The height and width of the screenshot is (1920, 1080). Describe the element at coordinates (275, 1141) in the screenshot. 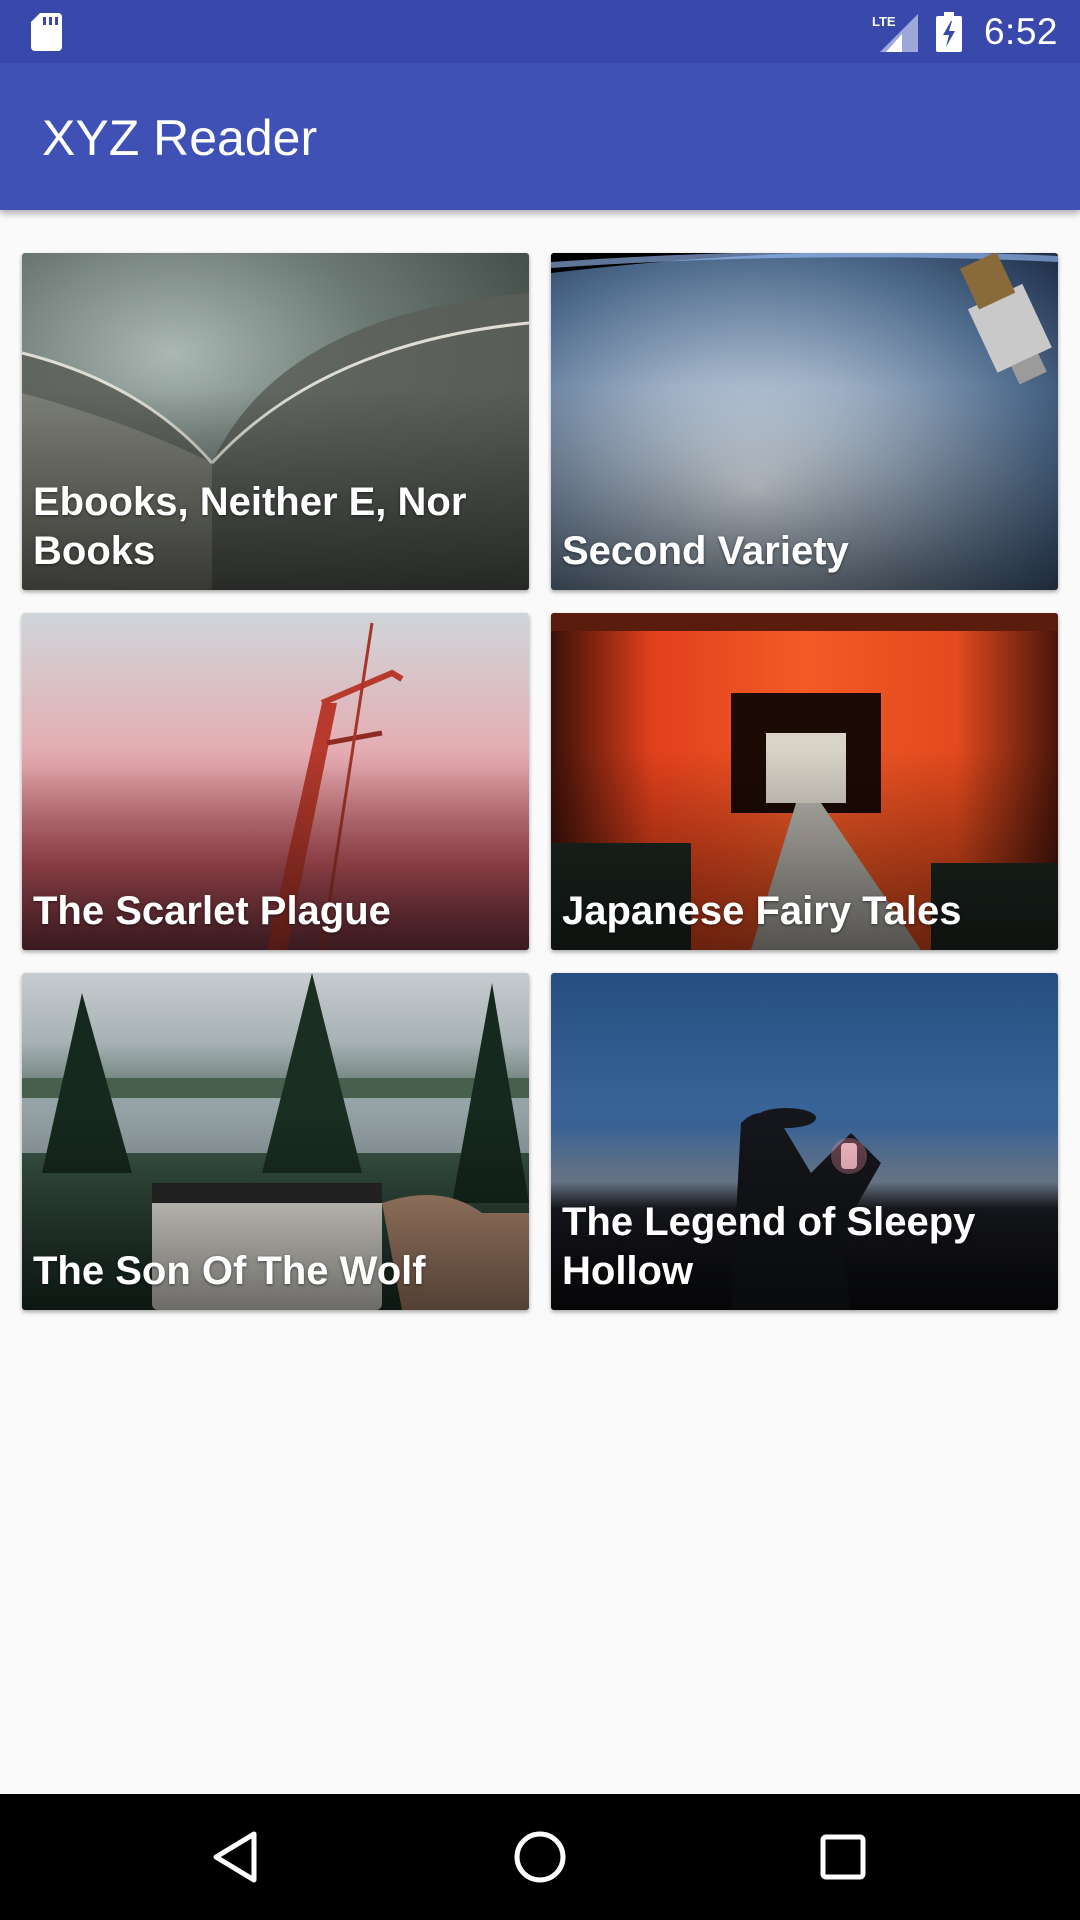

I see `article-card: The Son Of The Wolf` at that location.